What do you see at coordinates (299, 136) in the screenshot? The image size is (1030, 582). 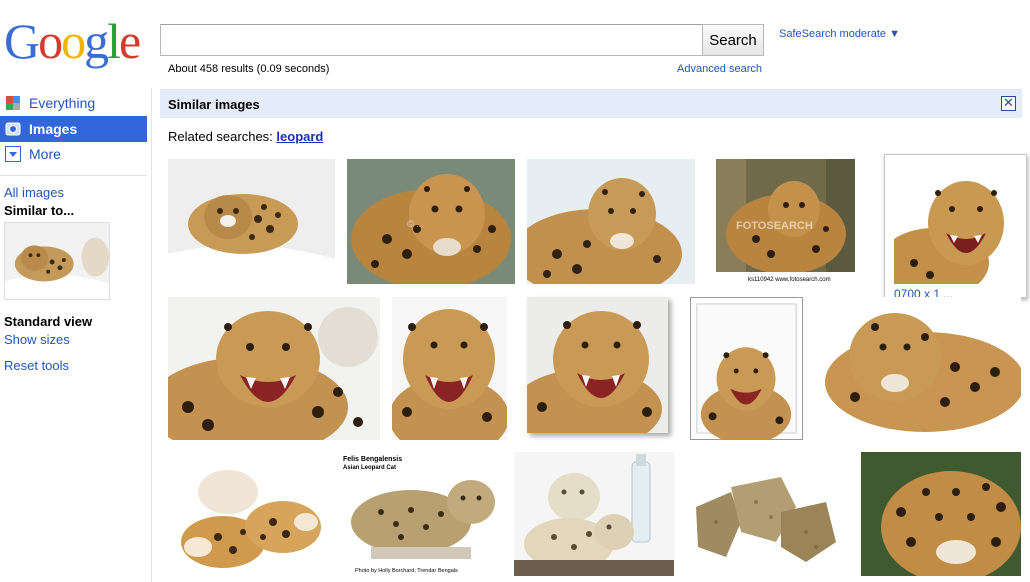 I see `related-search-link: leopard` at bounding box center [299, 136].